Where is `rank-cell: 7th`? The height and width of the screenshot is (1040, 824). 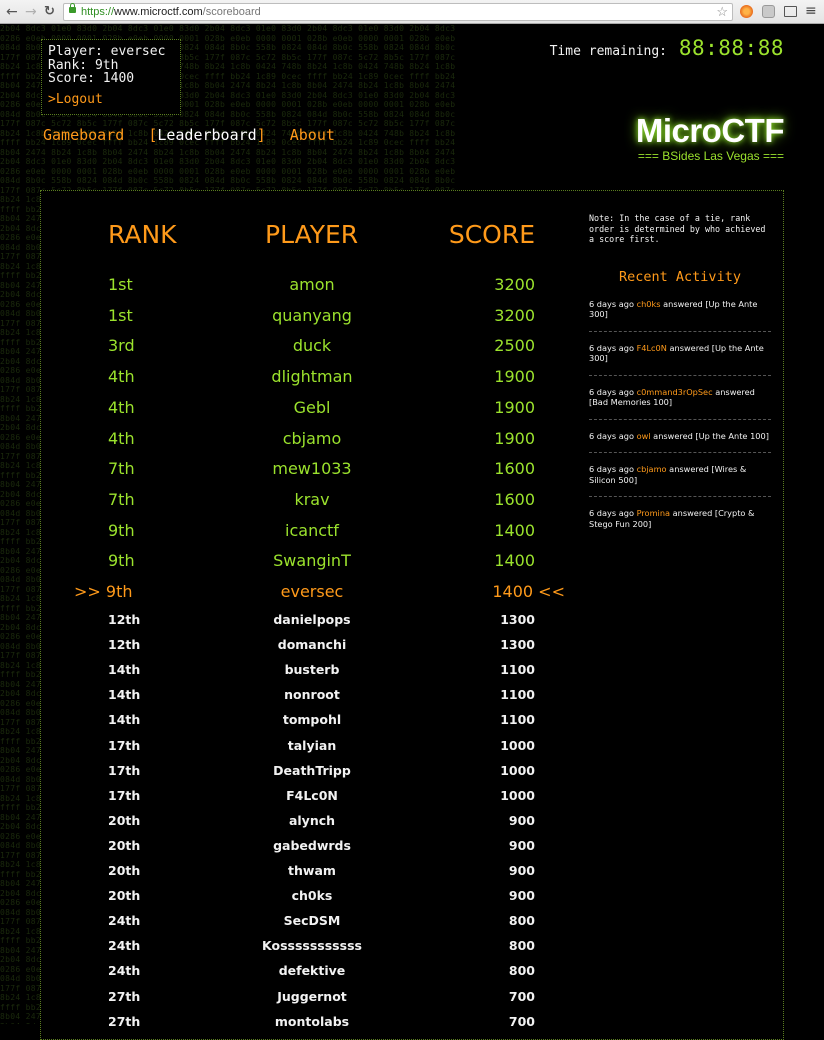
rank-cell: 7th is located at coordinates (121, 499).